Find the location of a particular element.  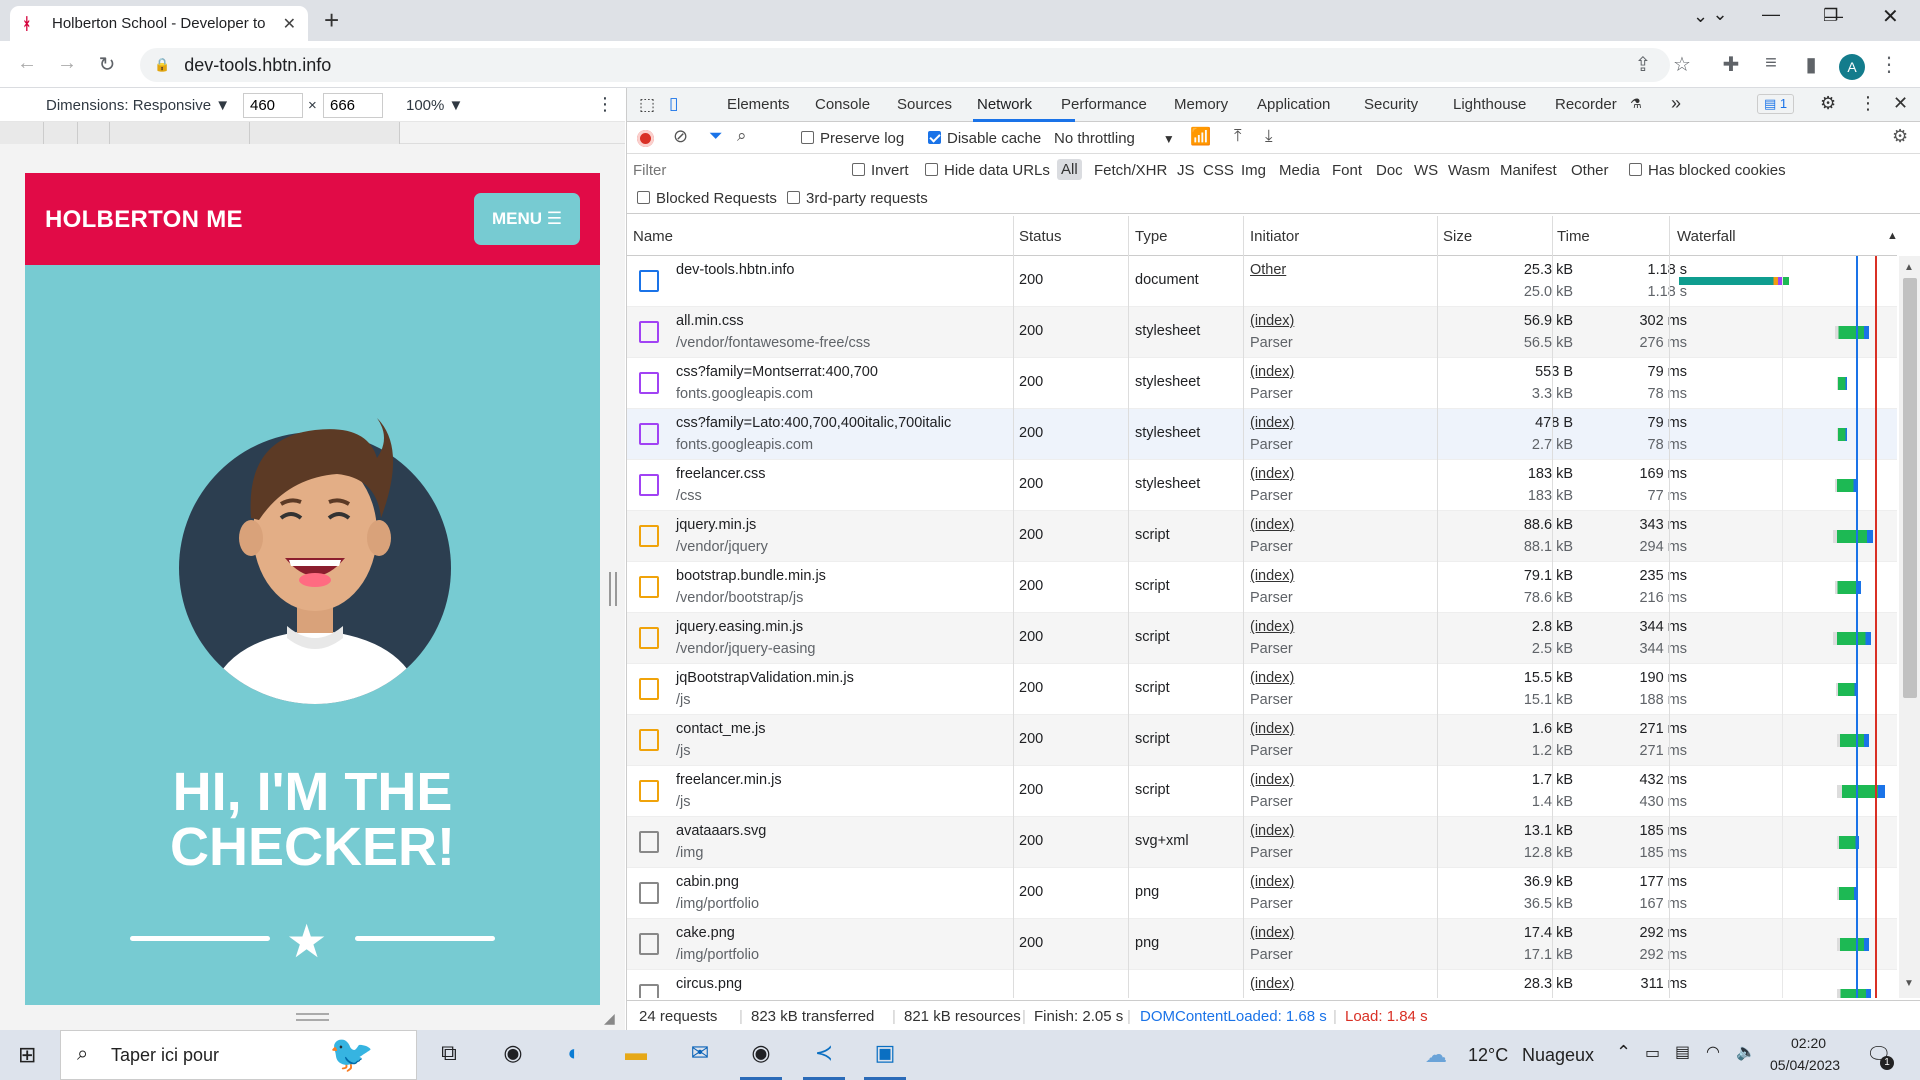

tab-recorder: Recorder is located at coordinates (1586, 104).